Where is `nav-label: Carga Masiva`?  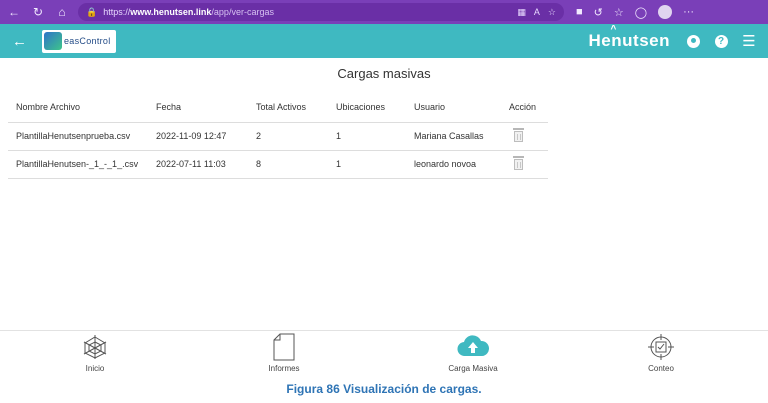 nav-label: Carga Masiva is located at coordinates (473, 368).